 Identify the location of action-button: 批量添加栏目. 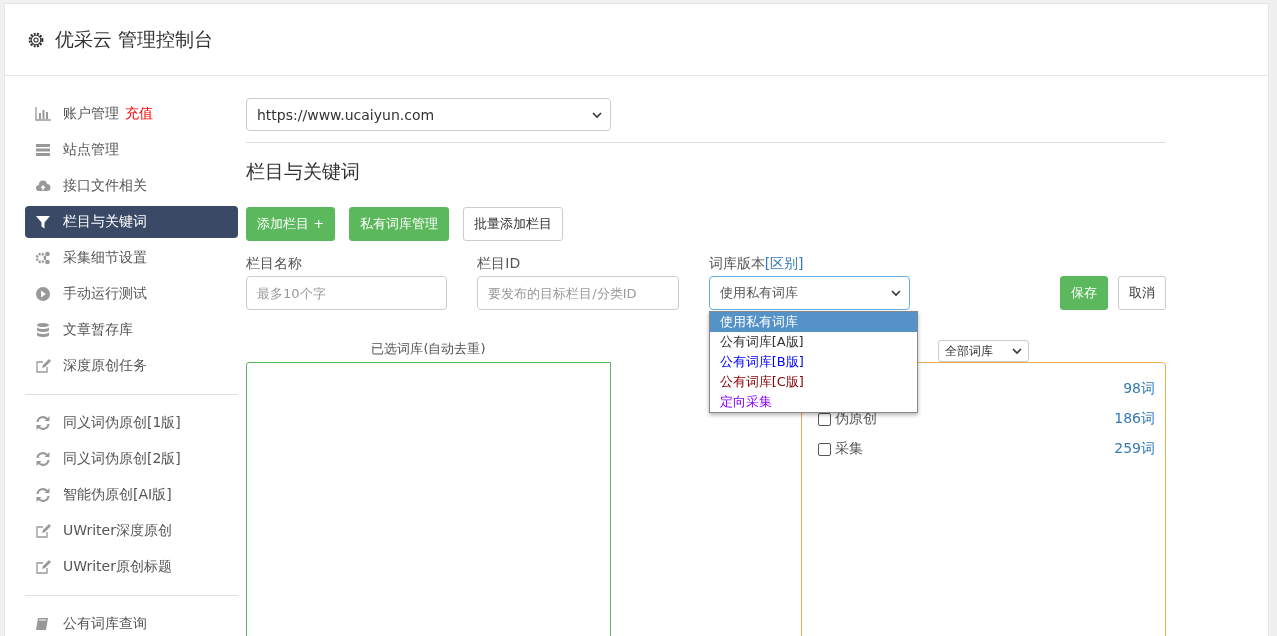
(513, 224).